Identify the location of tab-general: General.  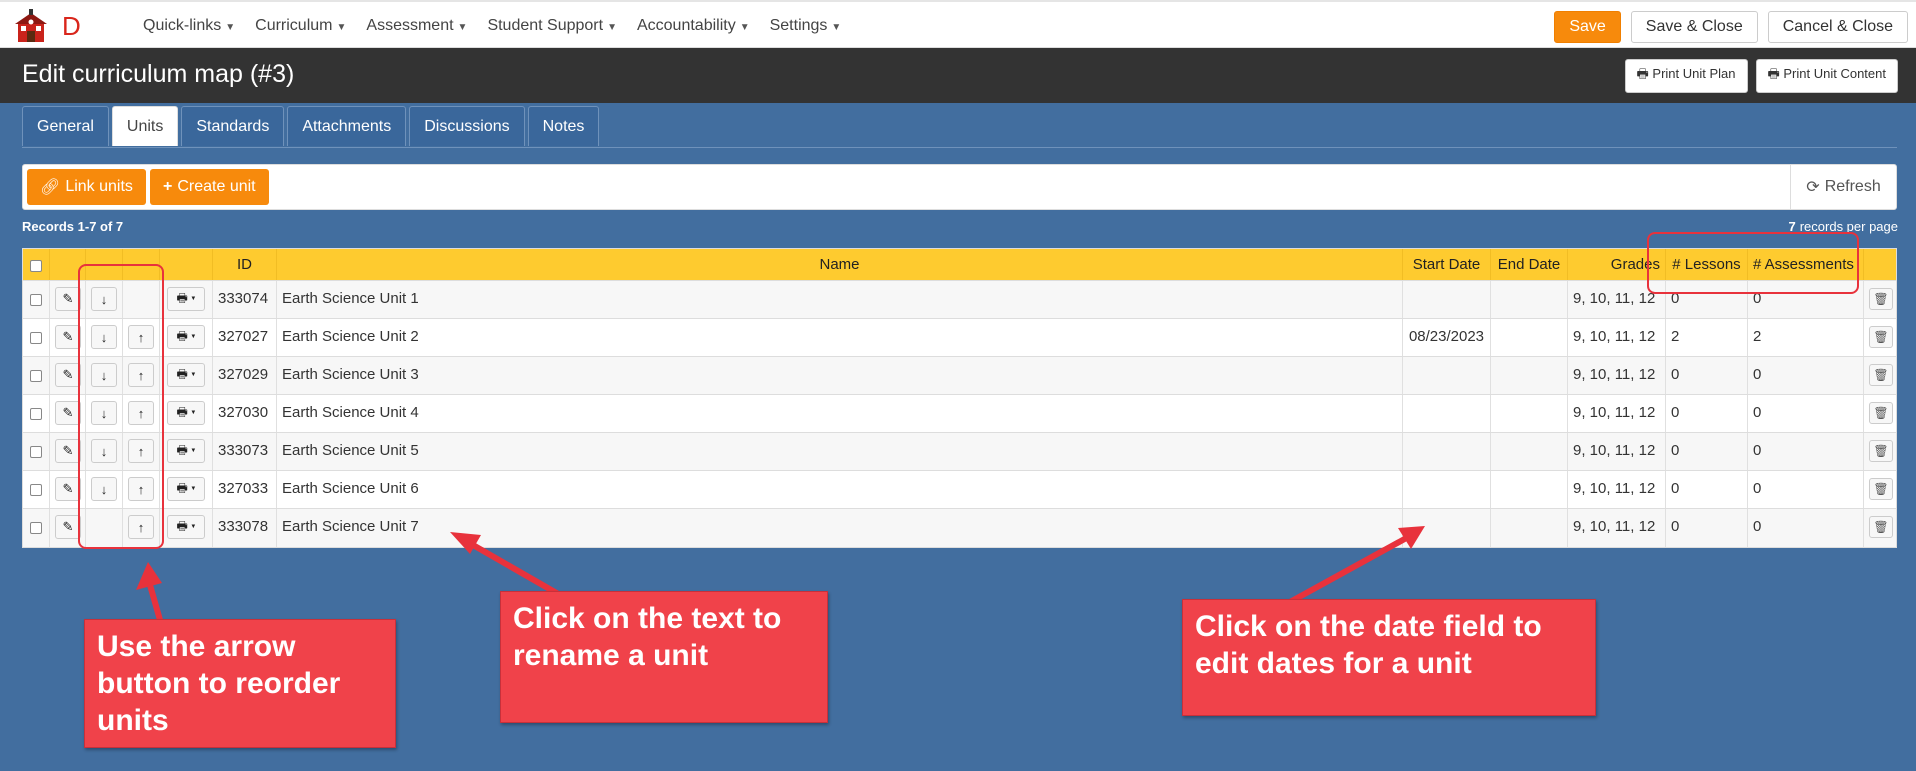
(65, 126).